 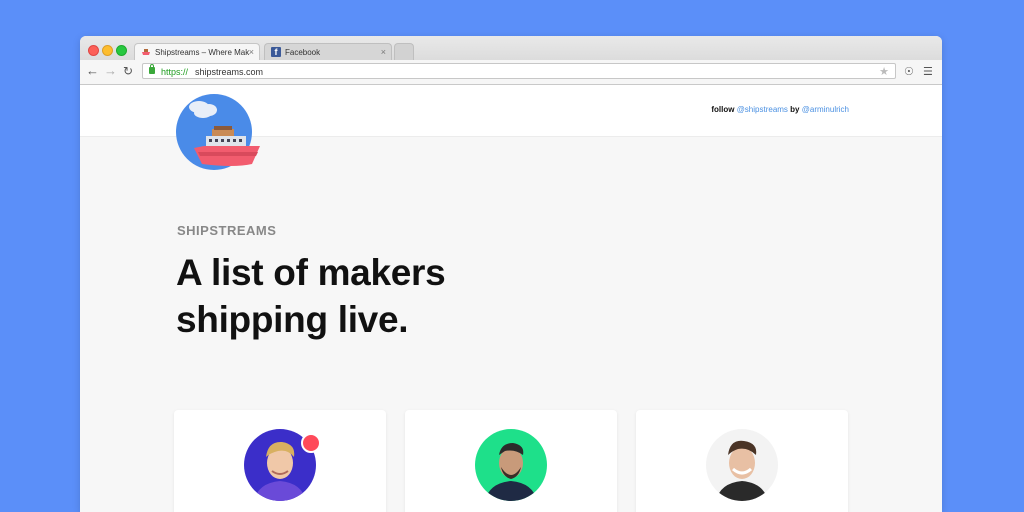 I want to click on lock-icon, so click(x=152, y=69).